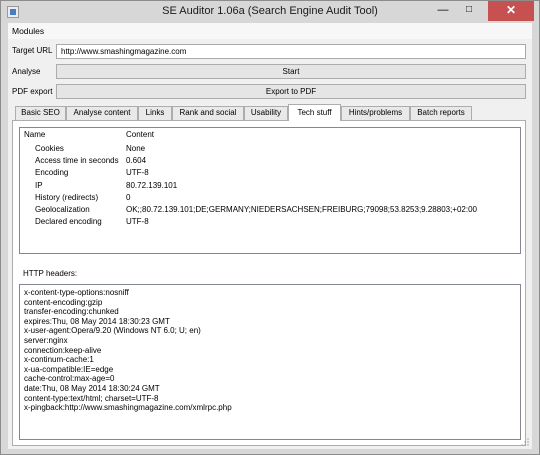 The height and width of the screenshot is (455, 540). What do you see at coordinates (270, 198) in the screenshot?
I see `table-row: History (redirects) 0` at bounding box center [270, 198].